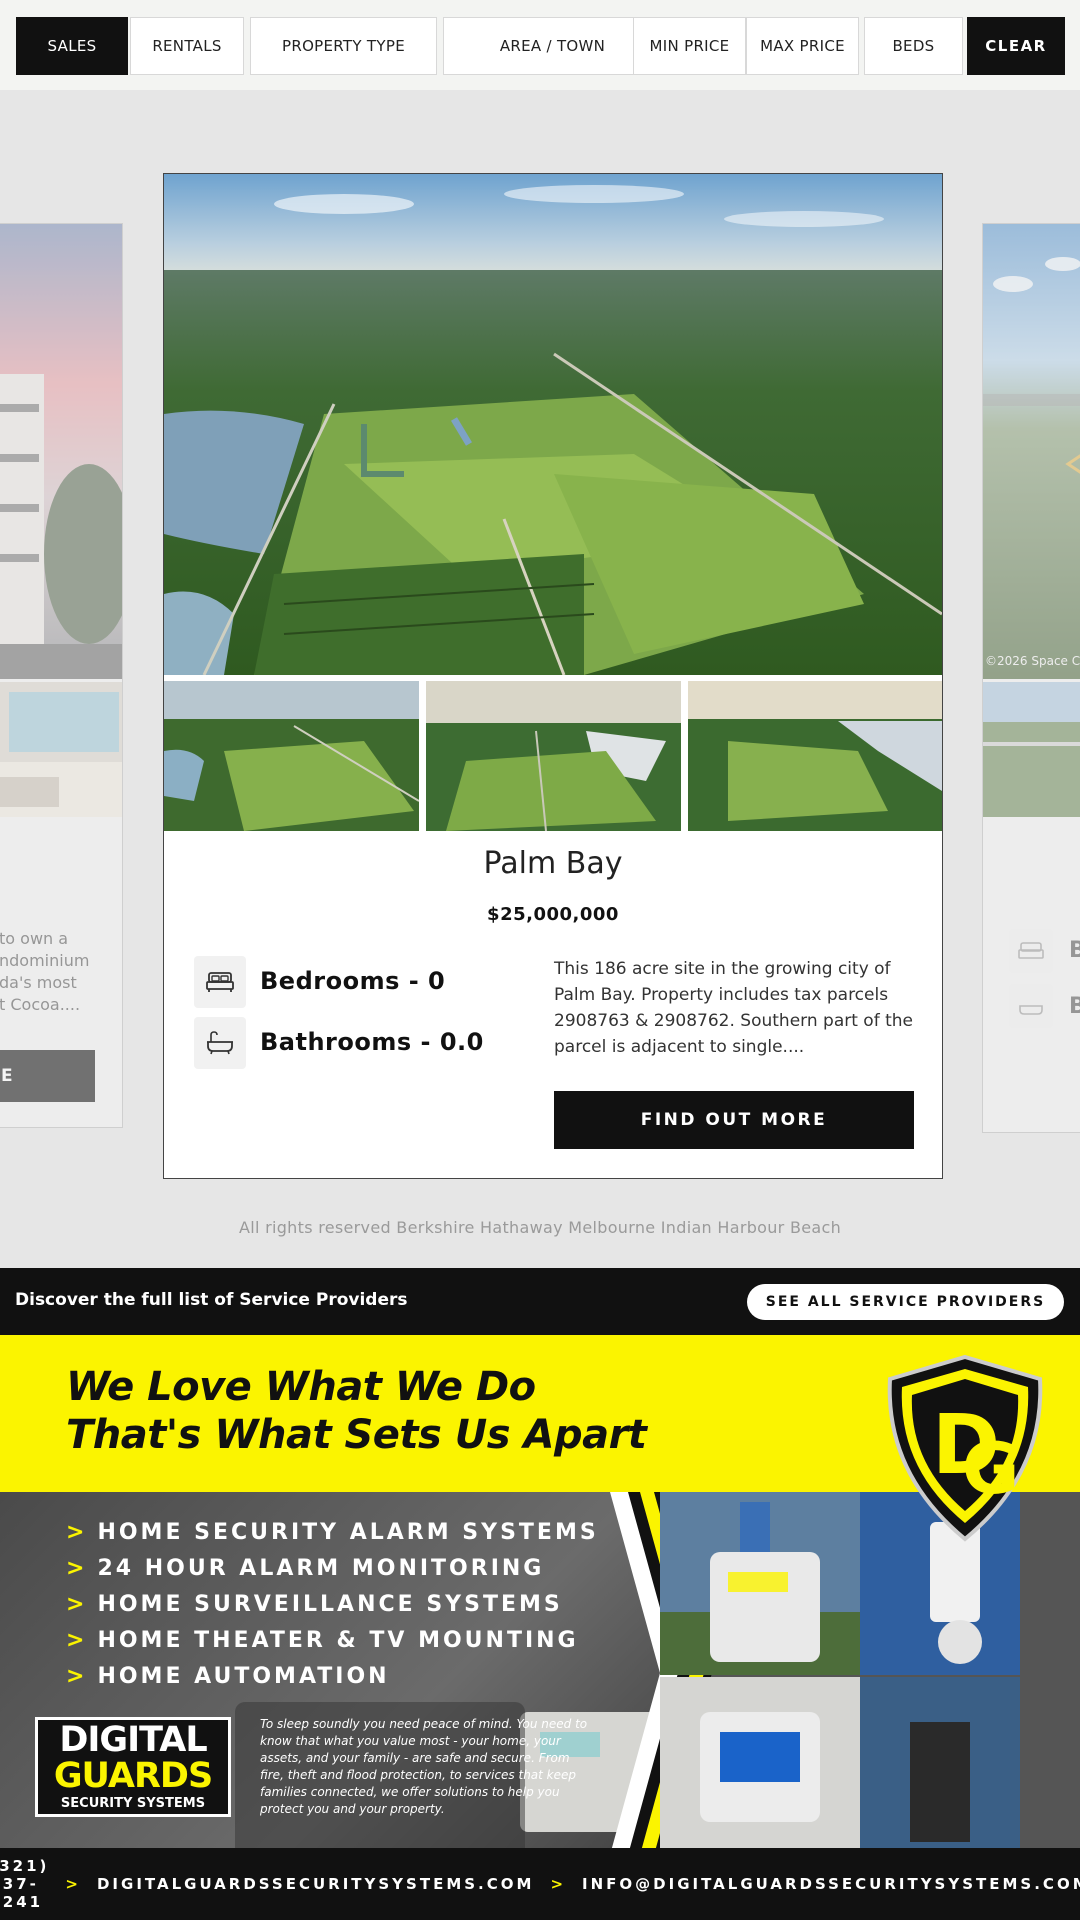 The image size is (1080, 1920). I want to click on next-listing-hero-image, so click(1031, 451).